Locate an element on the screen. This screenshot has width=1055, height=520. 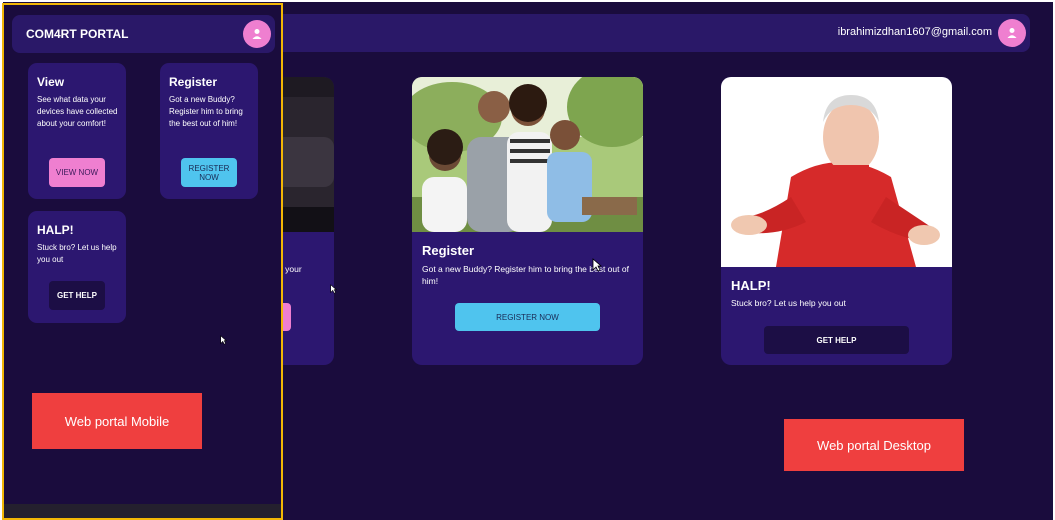
shrugging-man-photo is located at coordinates (836, 172).